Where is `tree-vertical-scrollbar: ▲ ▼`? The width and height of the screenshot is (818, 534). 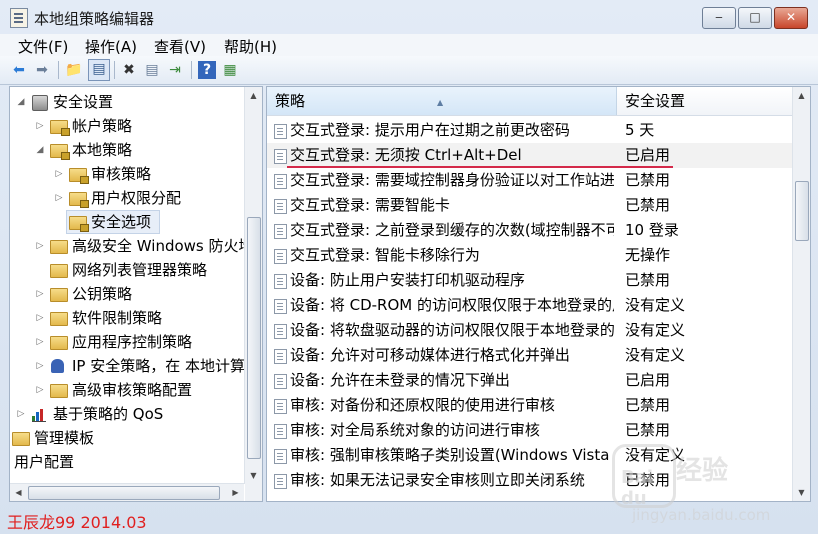 tree-vertical-scrollbar: ▲ ▼ is located at coordinates (253, 285).